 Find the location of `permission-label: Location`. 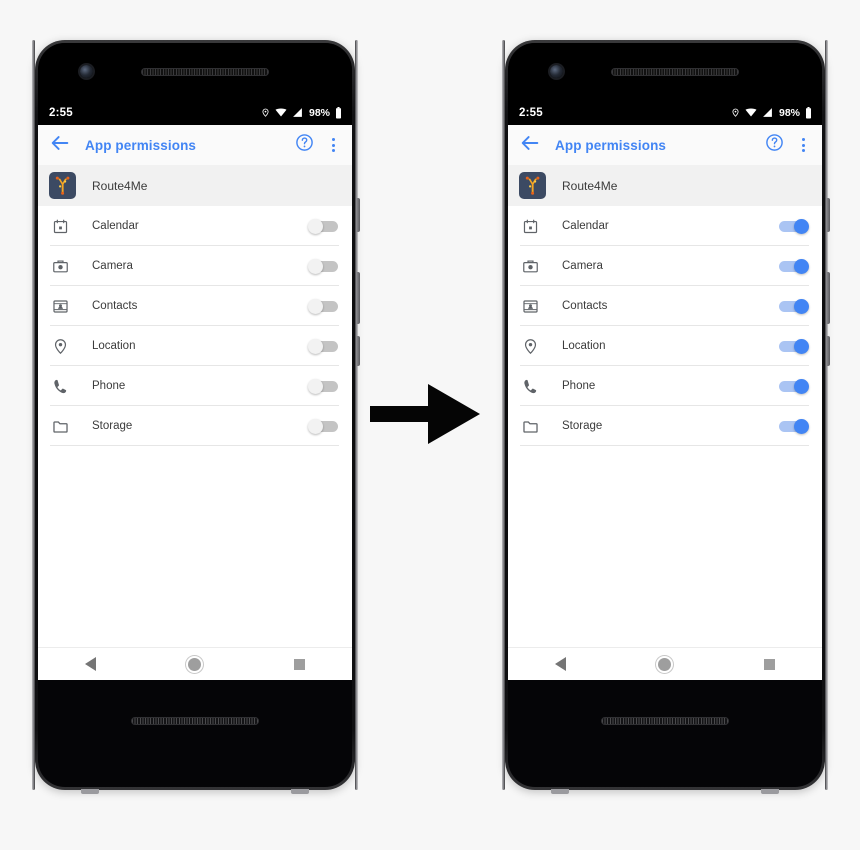

permission-label: Location is located at coordinates (584, 346).